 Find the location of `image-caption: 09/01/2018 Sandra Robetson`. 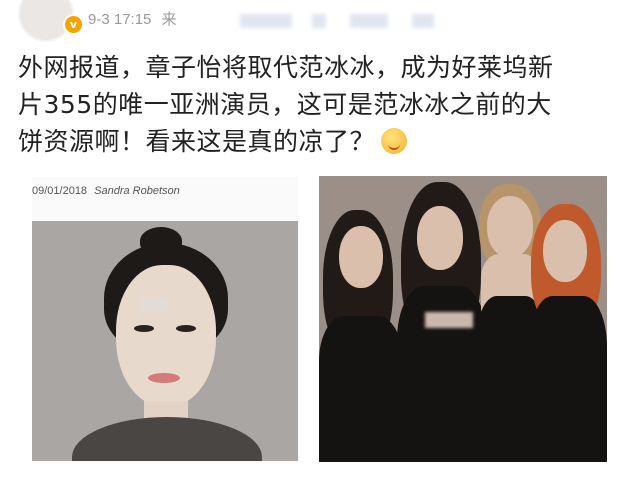

image-caption: 09/01/2018 Sandra Robetson is located at coordinates (106, 191).